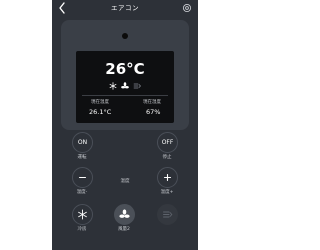 This screenshot has width=320, height=250. I want to click on app-header: エアコン, so click(125, 9).